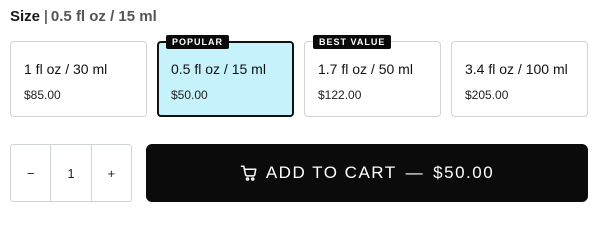  What do you see at coordinates (365, 69) in the screenshot?
I see `size-option-label: 1.7 fl oz / 50 ml` at bounding box center [365, 69].